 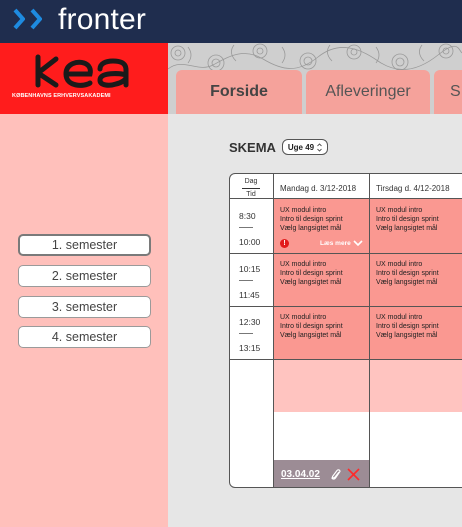 I want to click on kea-logo, so click(x=84, y=78).